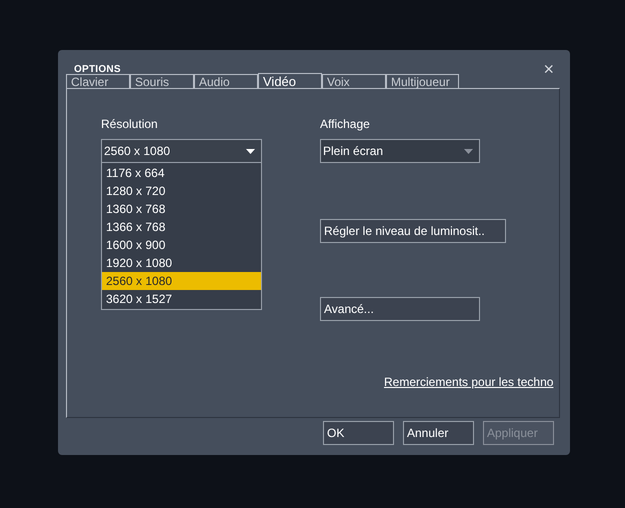 The width and height of the screenshot is (625, 508). Describe the element at coordinates (181, 191) in the screenshot. I see `resolution-option: 1280 x 720` at that location.